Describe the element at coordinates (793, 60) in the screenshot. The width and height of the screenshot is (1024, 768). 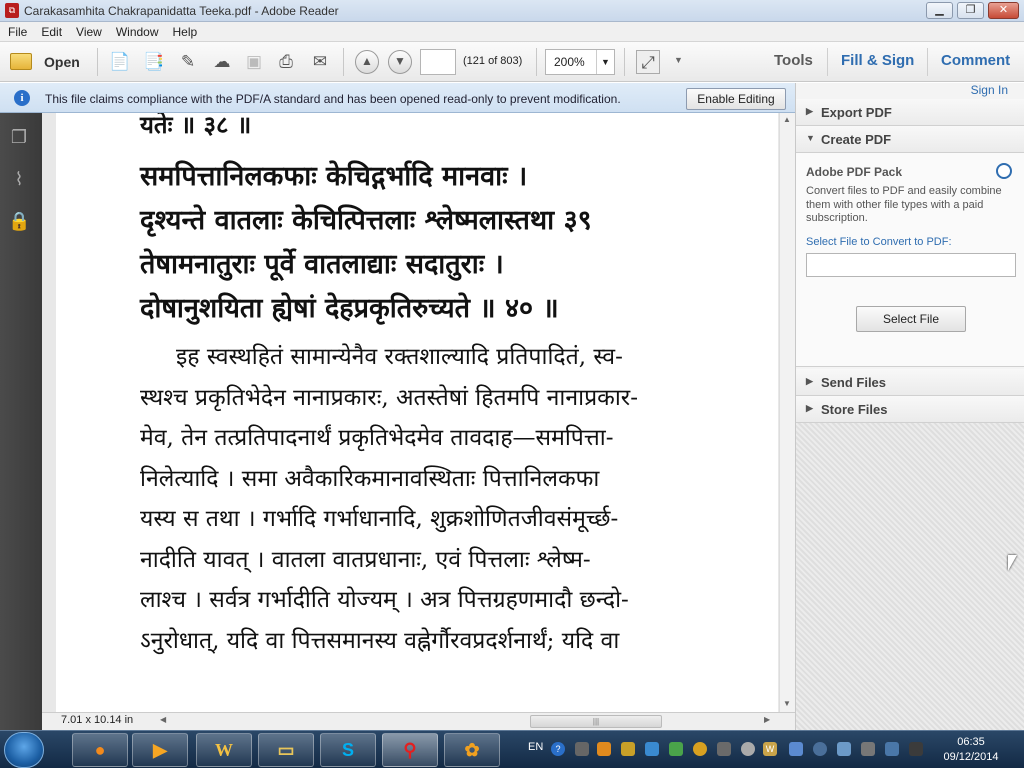
I see `tab-tools: Tools` at that location.